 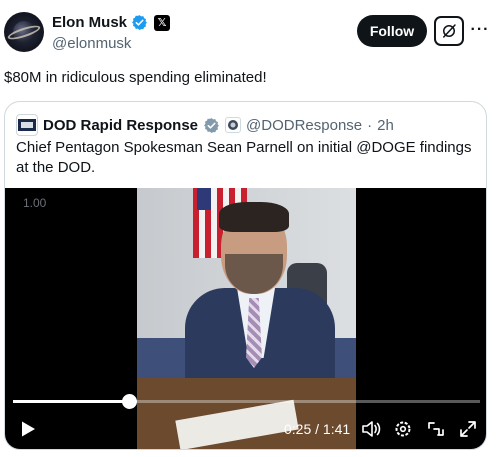 What do you see at coordinates (35, 203) in the screenshot?
I see `playback-speed-label: 1.00` at bounding box center [35, 203].